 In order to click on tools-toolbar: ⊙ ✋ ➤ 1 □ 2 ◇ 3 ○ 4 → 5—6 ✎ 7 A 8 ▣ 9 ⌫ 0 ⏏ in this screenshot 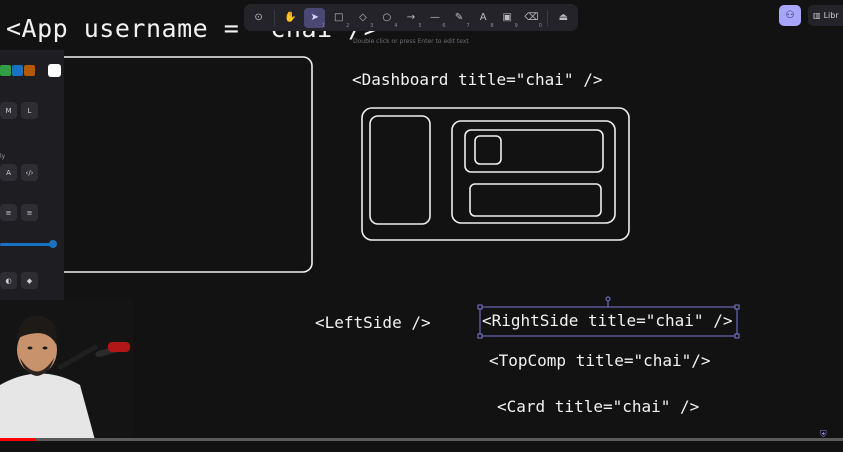, I will do `click(411, 17)`.